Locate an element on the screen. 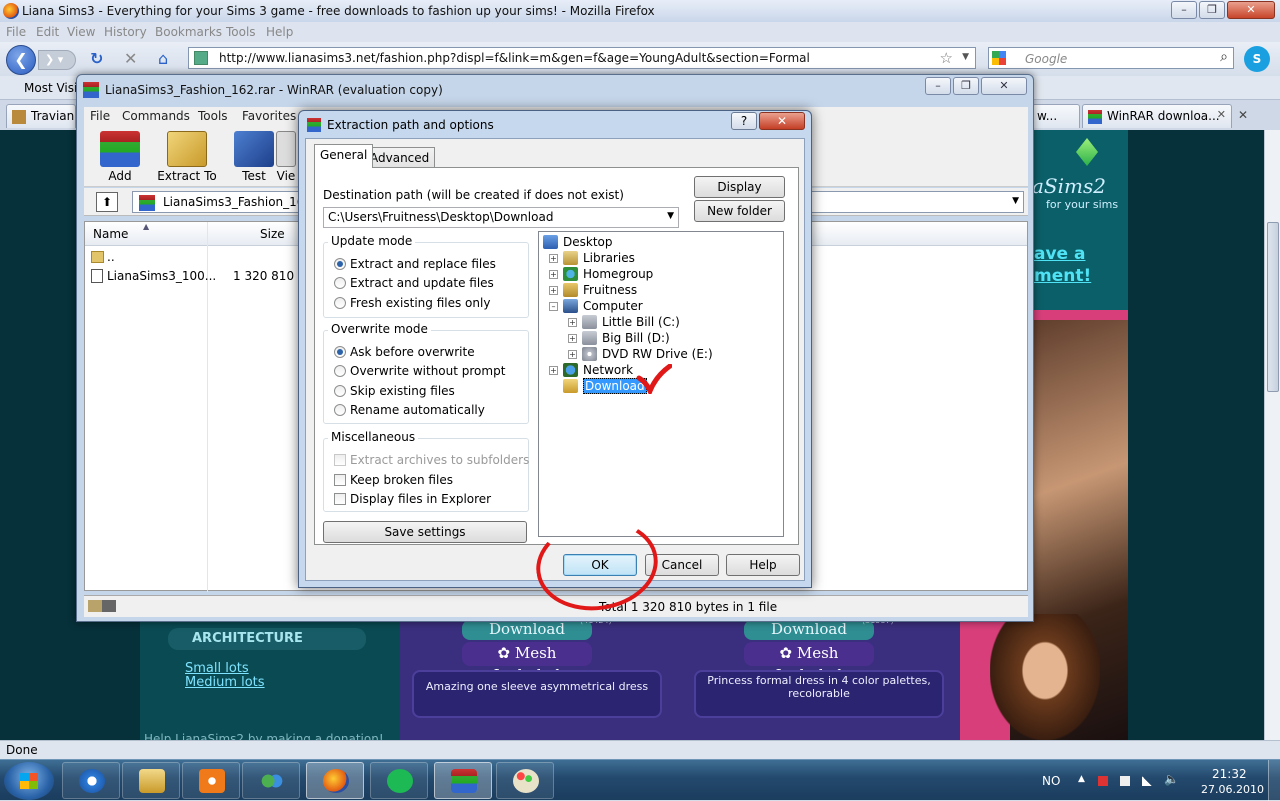 Image resolution: width=1280 pixels, height=801 pixels. bookmark-star-icon: ☆ is located at coordinates (946, 58).